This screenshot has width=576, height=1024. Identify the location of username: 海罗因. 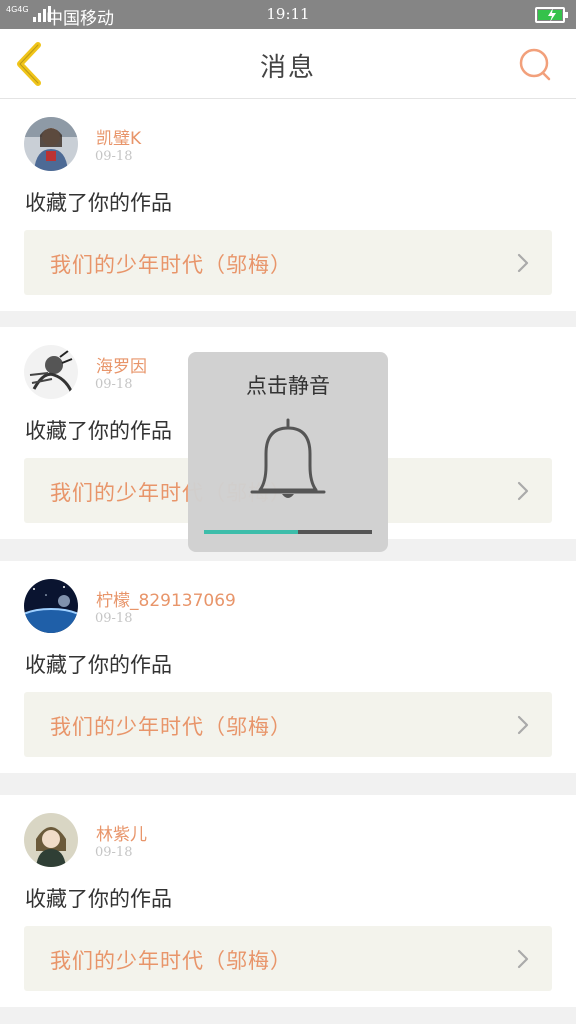
(121, 364).